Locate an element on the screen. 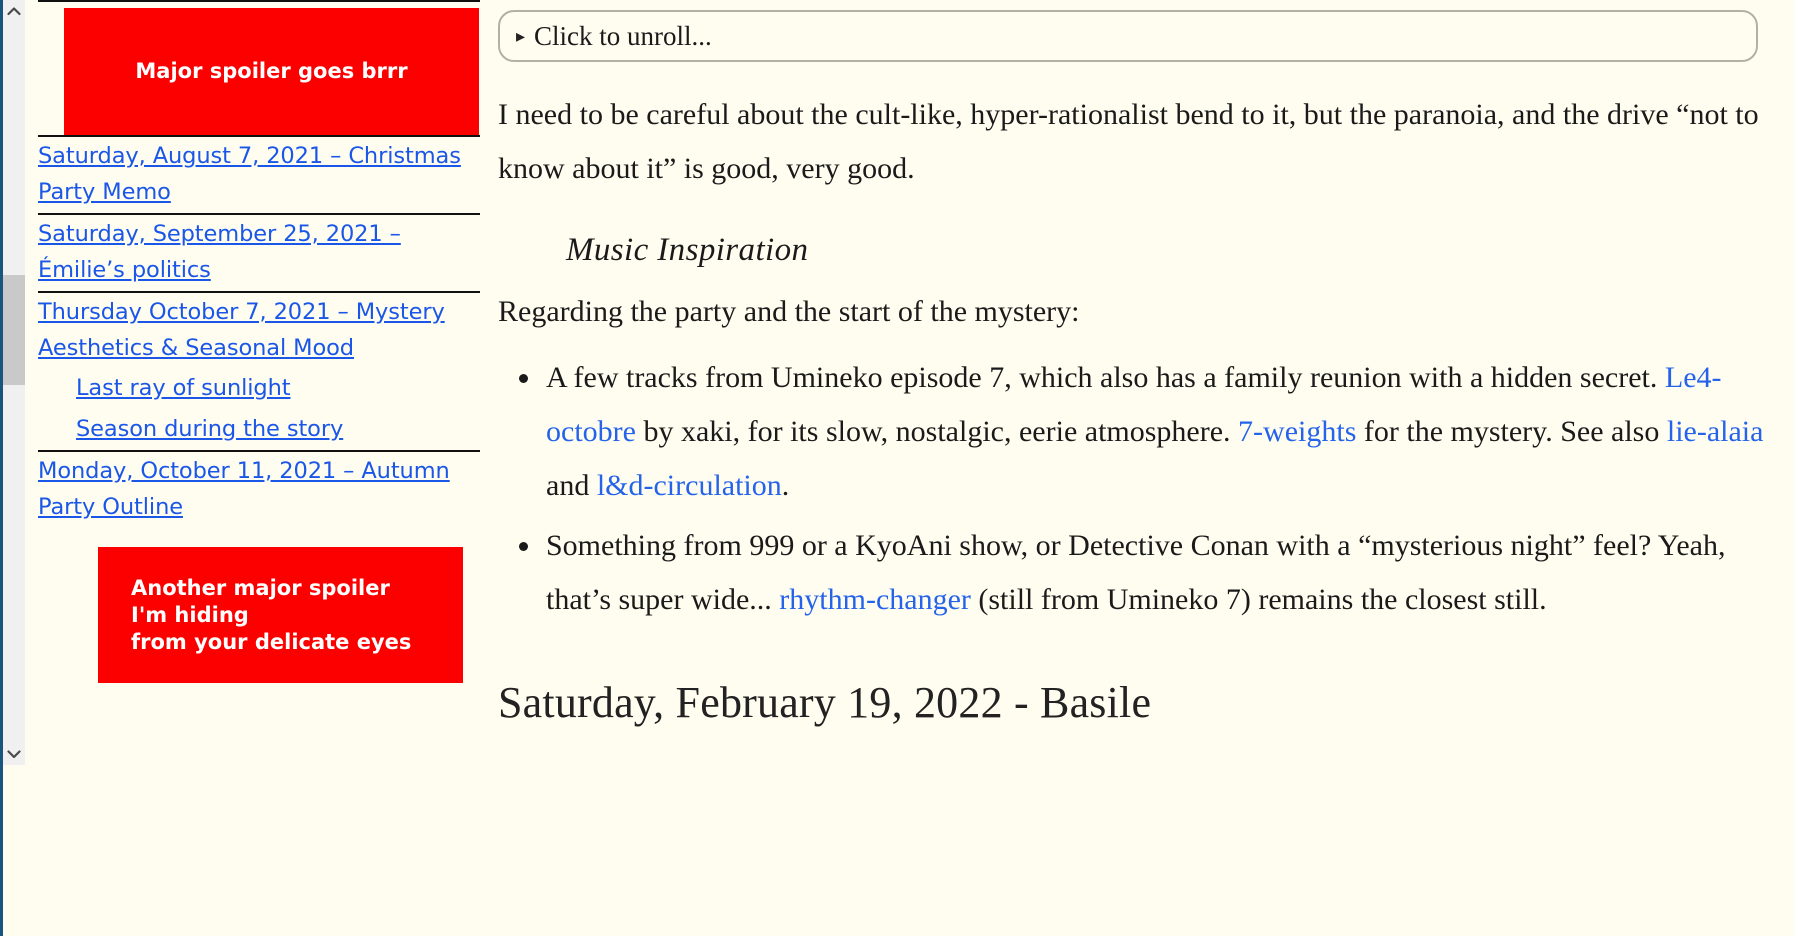  bullet1-text-5: . is located at coordinates (785, 485).